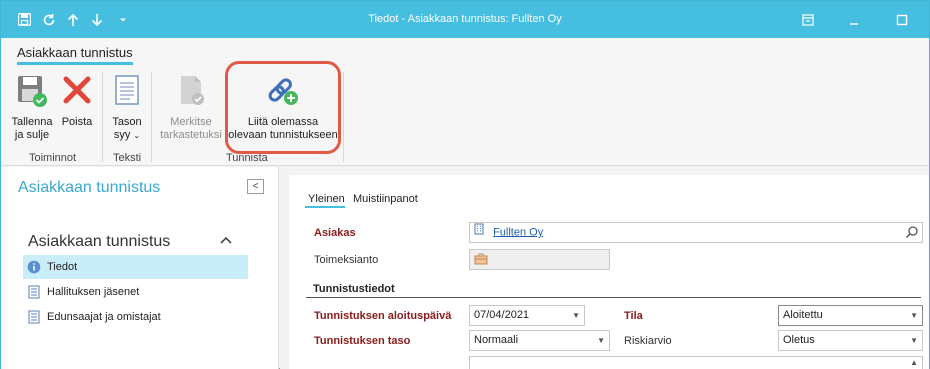 This screenshot has width=930, height=369. I want to click on mark-checked-button: Merkitse tarkastetuksi, so click(191, 108).